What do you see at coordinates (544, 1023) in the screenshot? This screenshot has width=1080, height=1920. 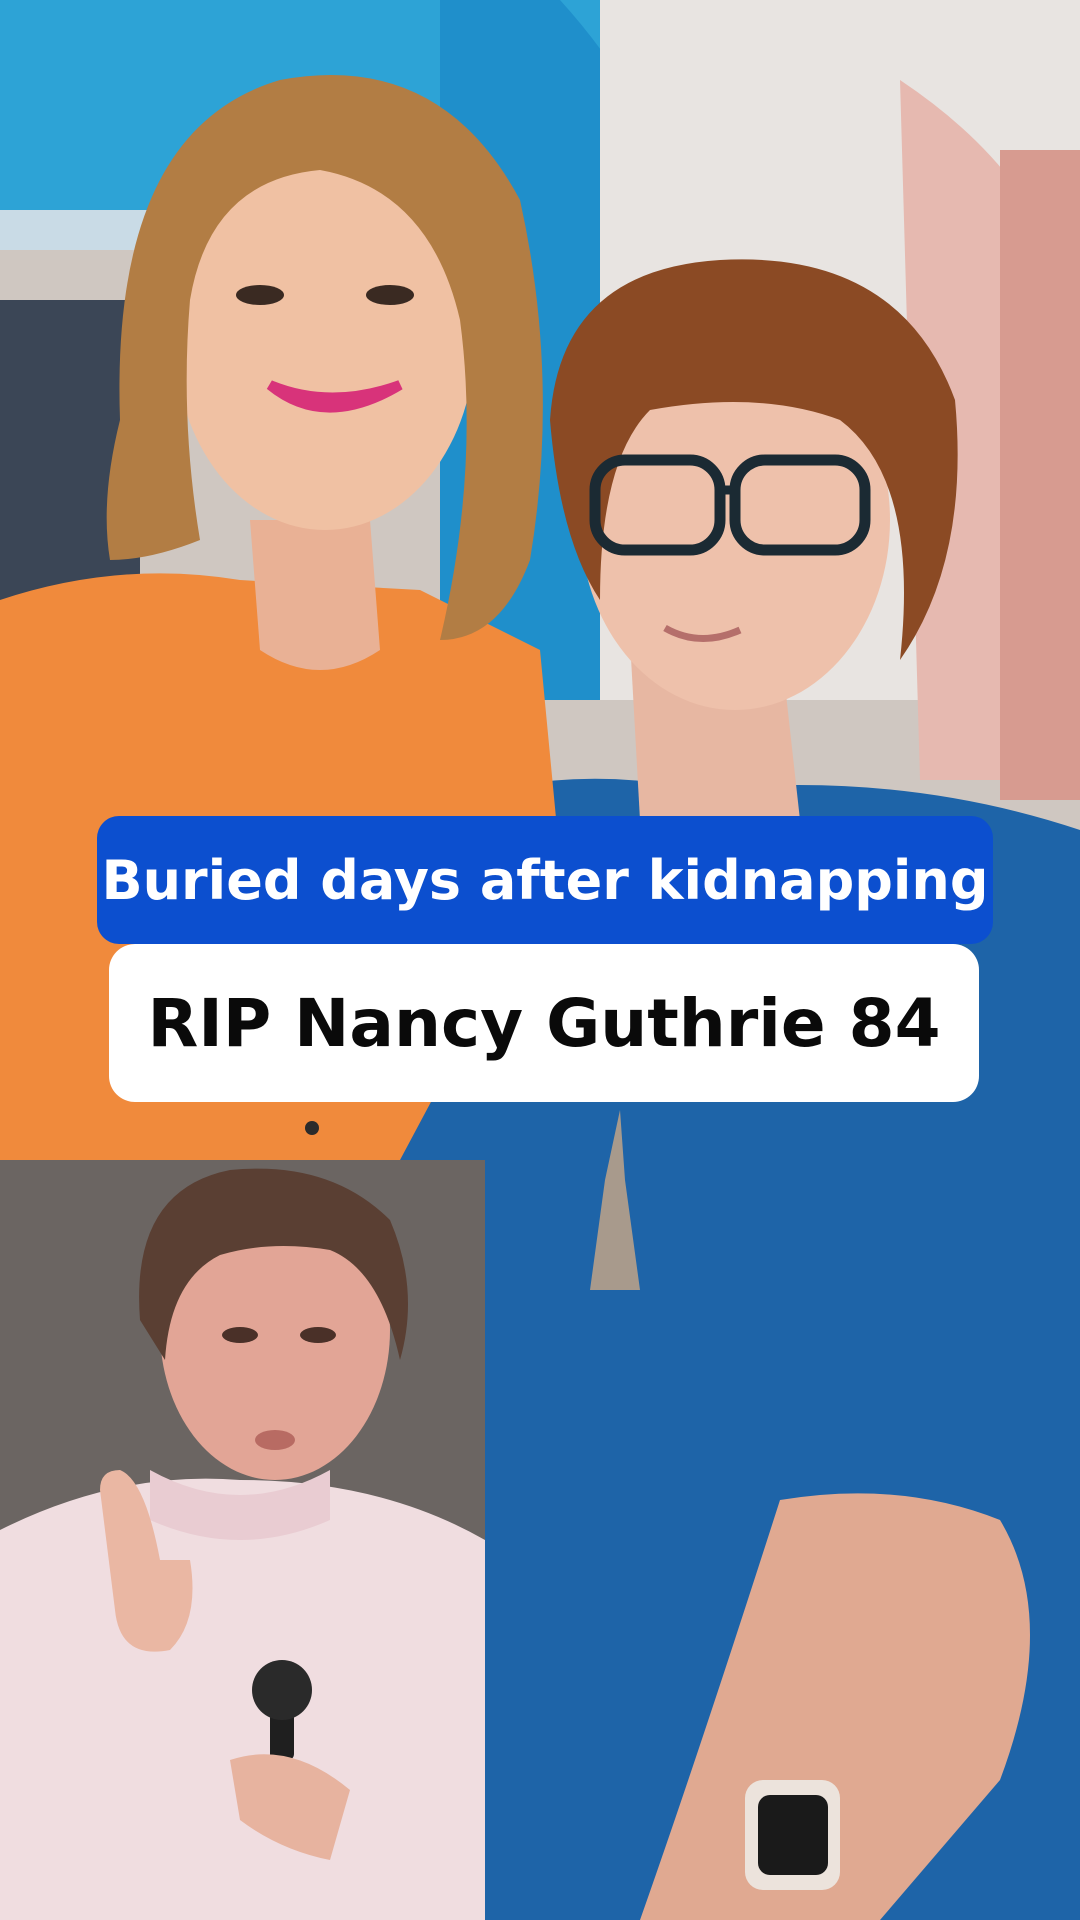 I see `caption-subheadline: RIP Nancy Guthrie 84` at bounding box center [544, 1023].